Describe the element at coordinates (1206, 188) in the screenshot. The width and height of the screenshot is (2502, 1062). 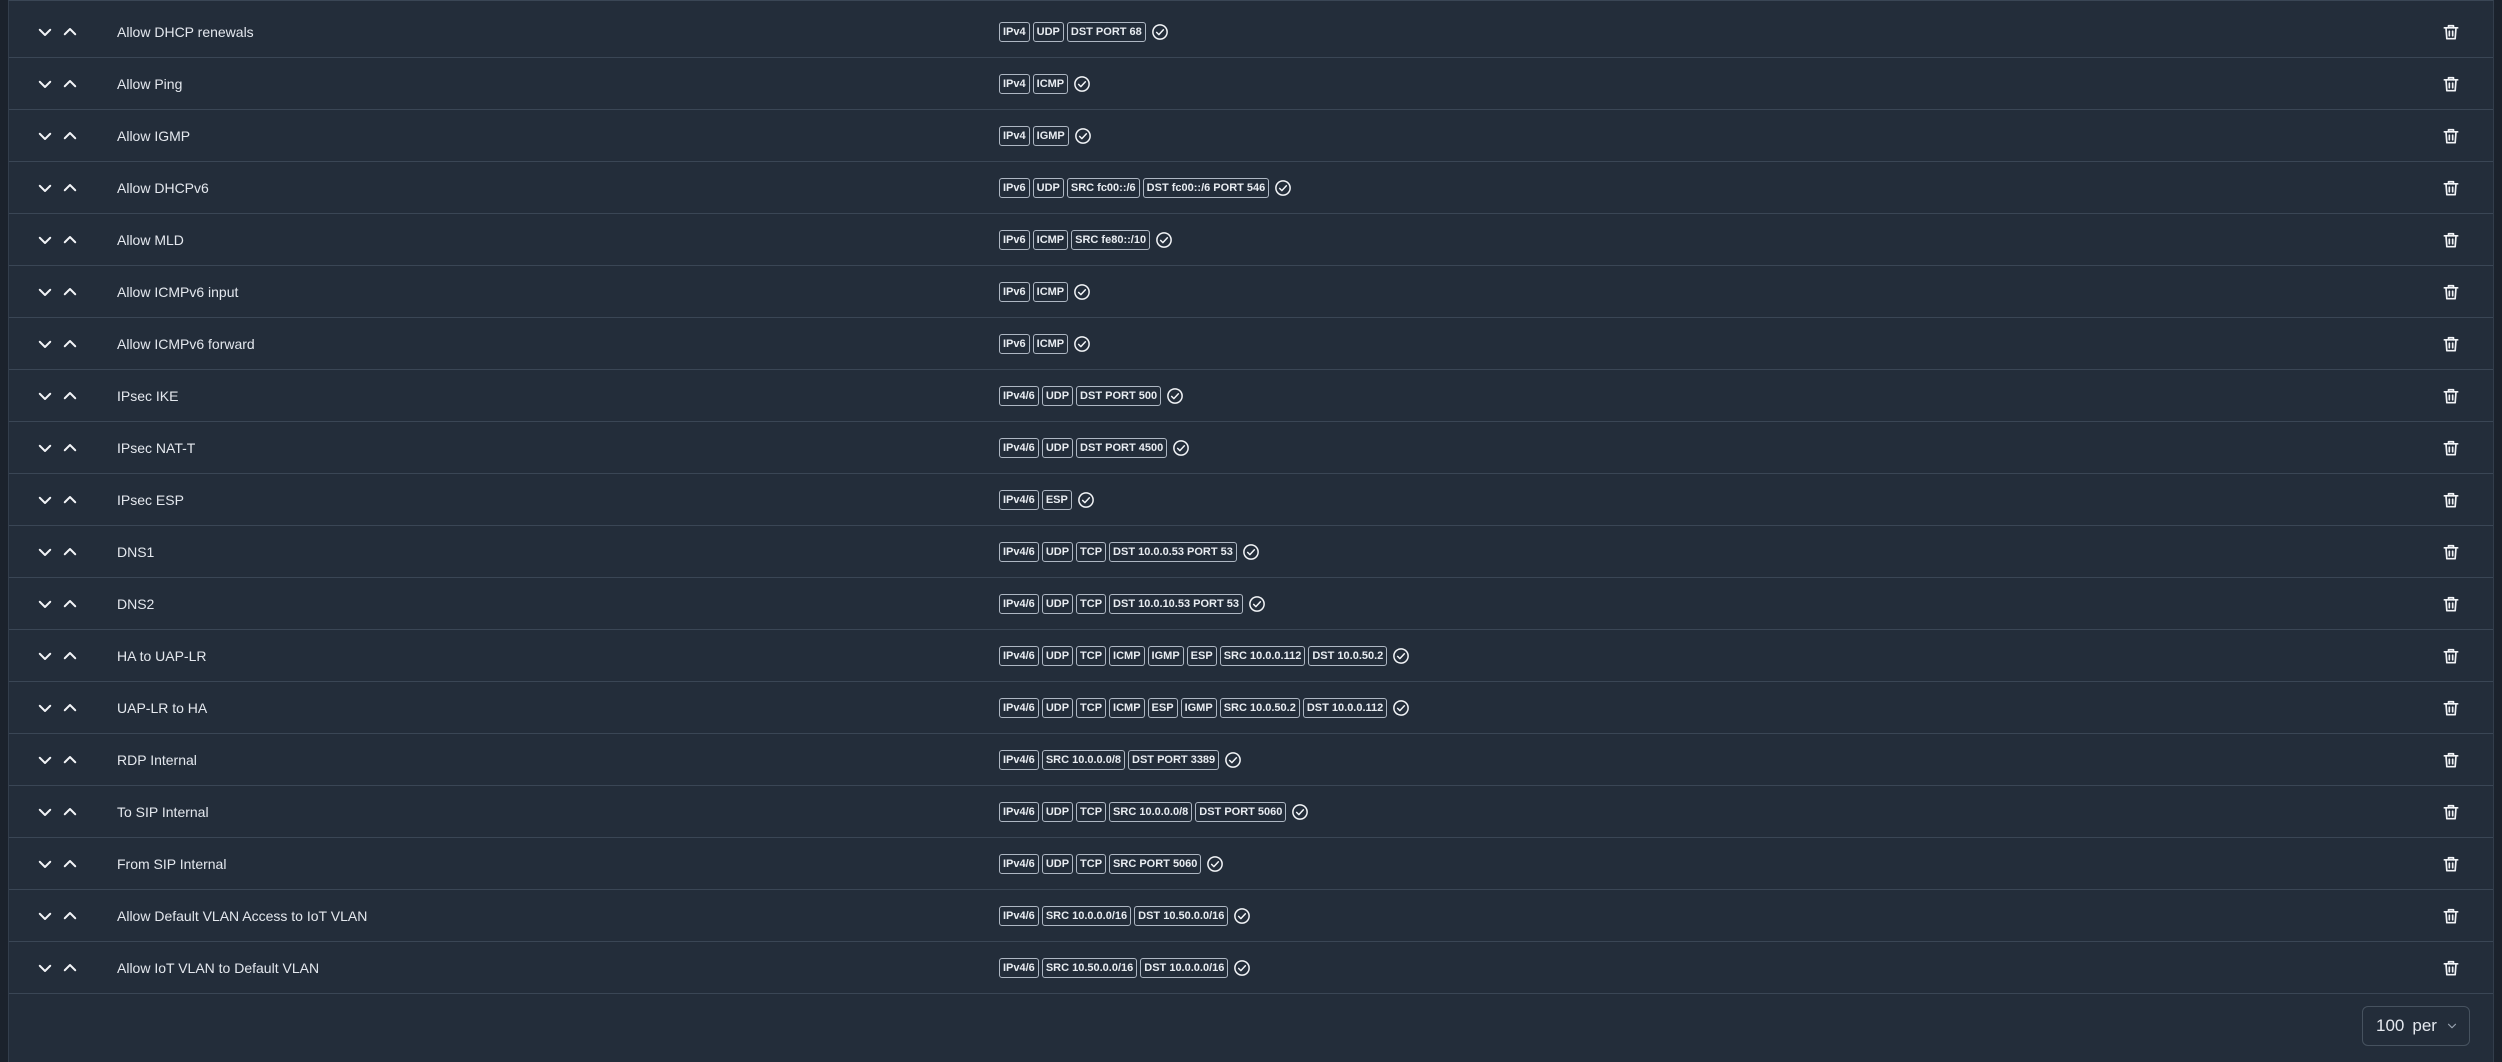
I see `rule-tag: DST fc00::/6 PORT 546` at that location.